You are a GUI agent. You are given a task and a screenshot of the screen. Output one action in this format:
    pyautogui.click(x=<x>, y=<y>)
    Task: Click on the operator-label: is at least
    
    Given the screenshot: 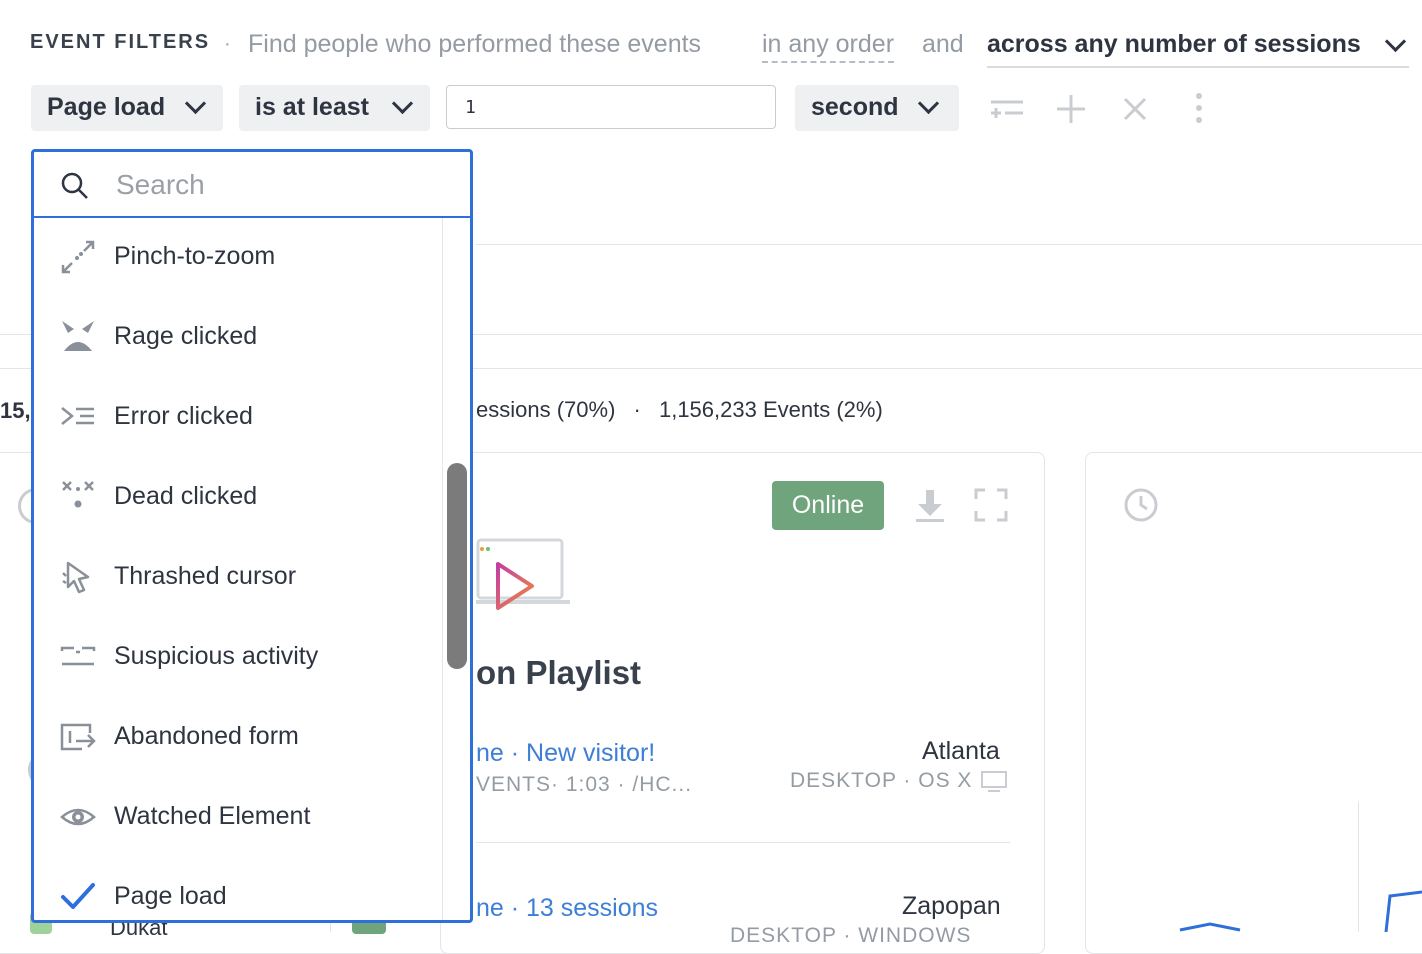 What is the action you would take?
    pyautogui.click(x=312, y=107)
    